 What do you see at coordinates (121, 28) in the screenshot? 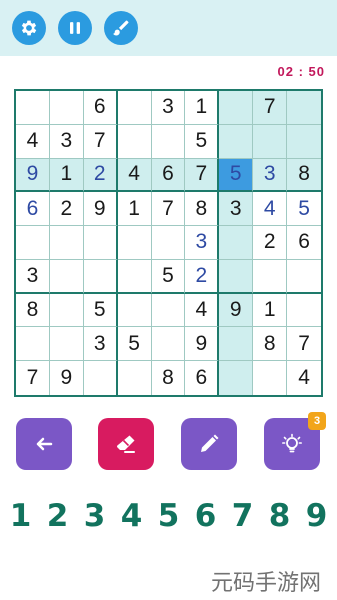
I see `theme-button` at bounding box center [121, 28].